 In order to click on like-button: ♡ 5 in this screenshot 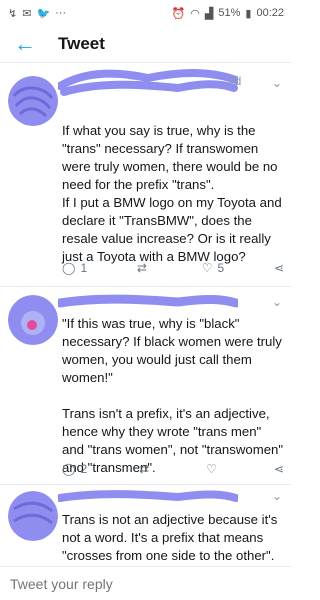, I will do `click(213, 268)`.